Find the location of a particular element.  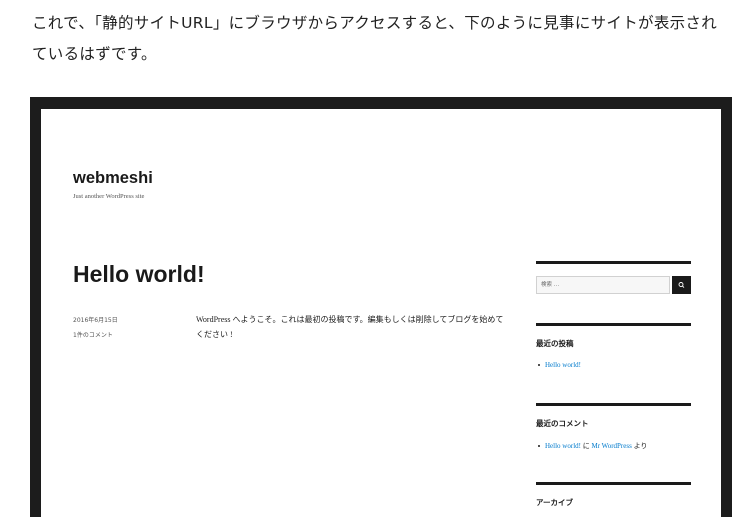

archives-title: アーカイブ is located at coordinates (555, 502).